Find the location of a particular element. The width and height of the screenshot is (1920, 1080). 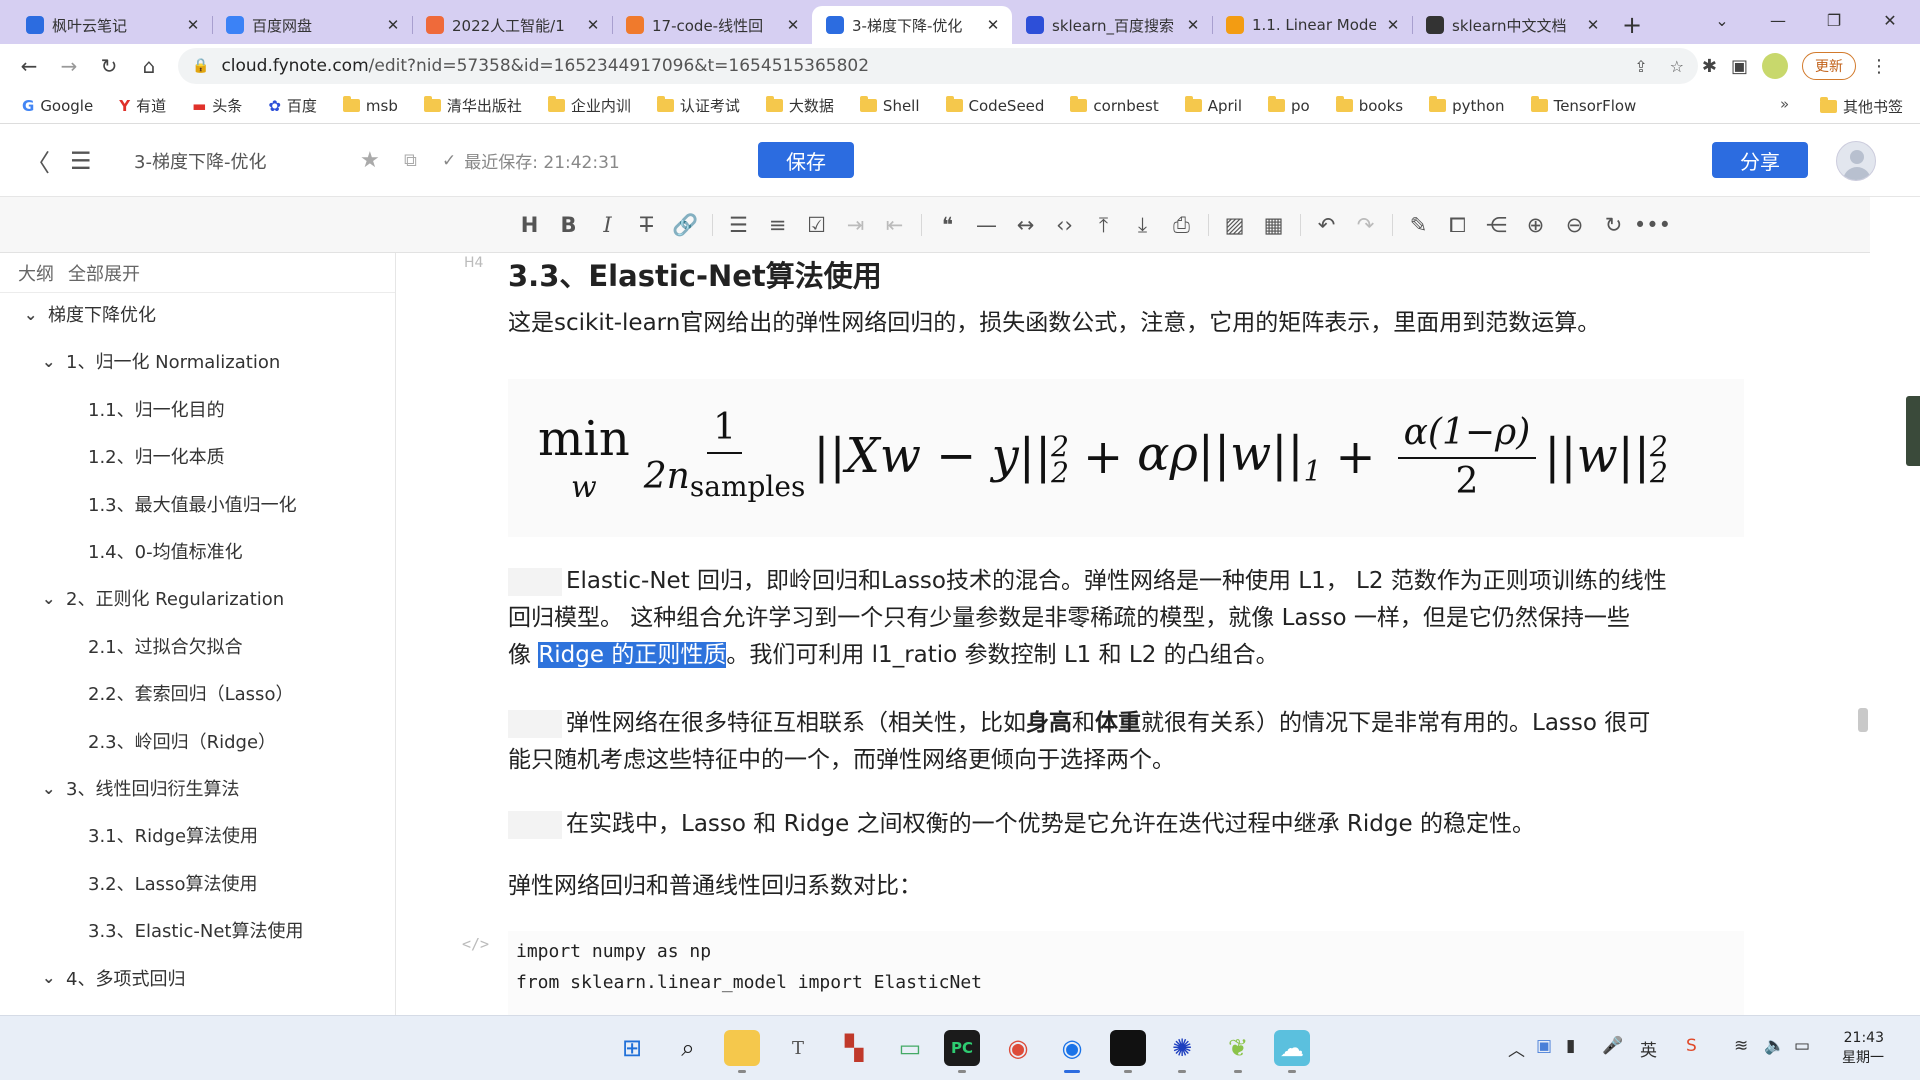

table-icon: ▦ is located at coordinates (1273, 225).